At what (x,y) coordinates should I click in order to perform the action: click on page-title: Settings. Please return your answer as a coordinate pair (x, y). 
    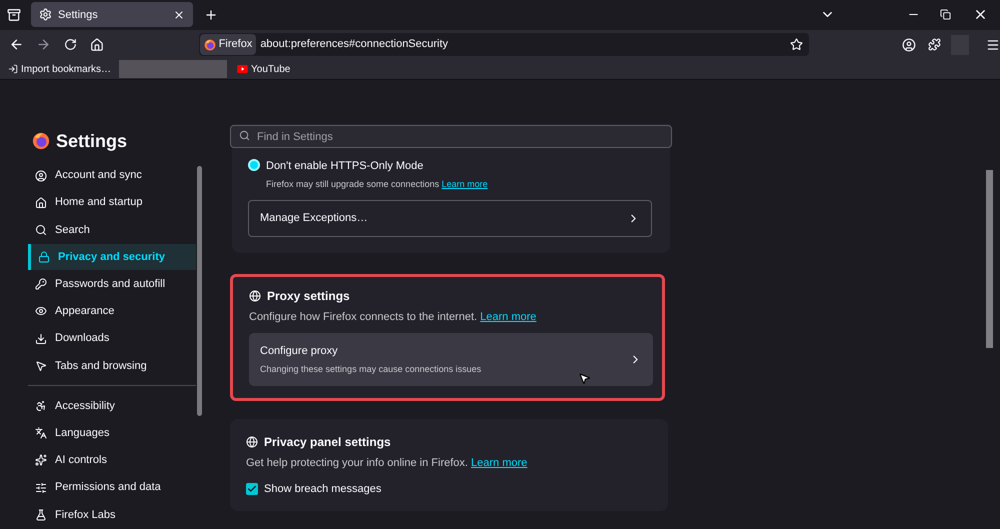
    Looking at the image, I should click on (92, 141).